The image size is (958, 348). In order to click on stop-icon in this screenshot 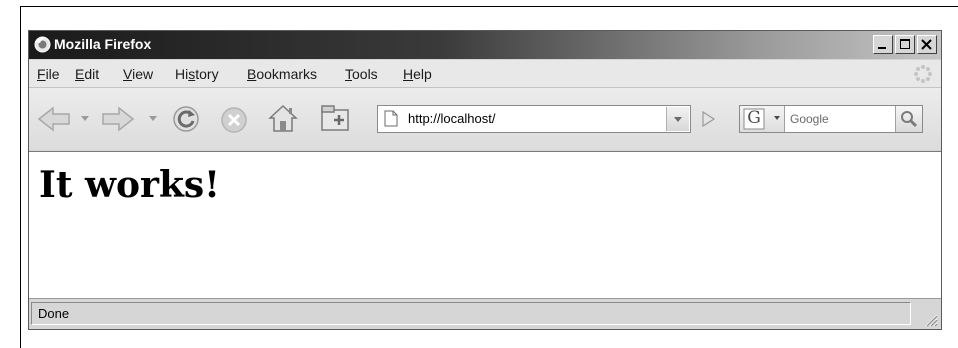, I will do `click(234, 120)`.